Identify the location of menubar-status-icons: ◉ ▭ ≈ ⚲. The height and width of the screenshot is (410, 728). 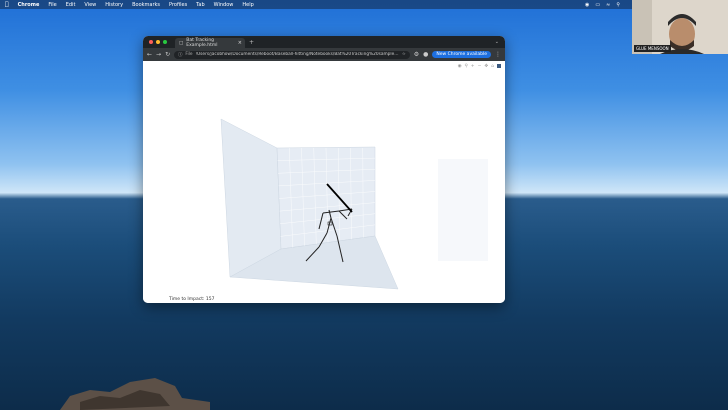
(602, 4).